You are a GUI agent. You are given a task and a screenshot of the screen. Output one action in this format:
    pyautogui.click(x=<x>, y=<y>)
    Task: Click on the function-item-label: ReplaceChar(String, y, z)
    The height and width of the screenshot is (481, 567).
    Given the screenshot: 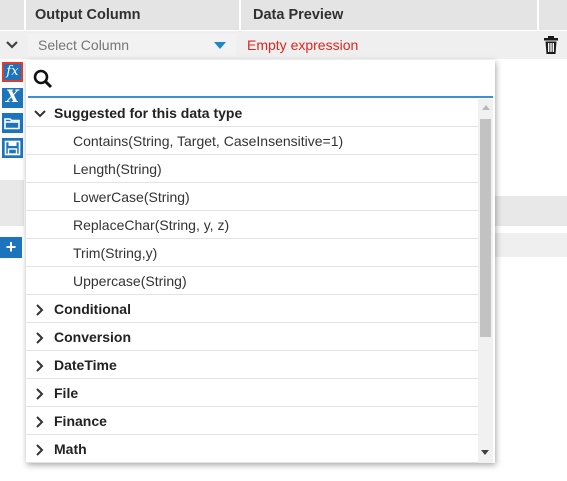 What is the action you would take?
    pyautogui.click(x=151, y=225)
    